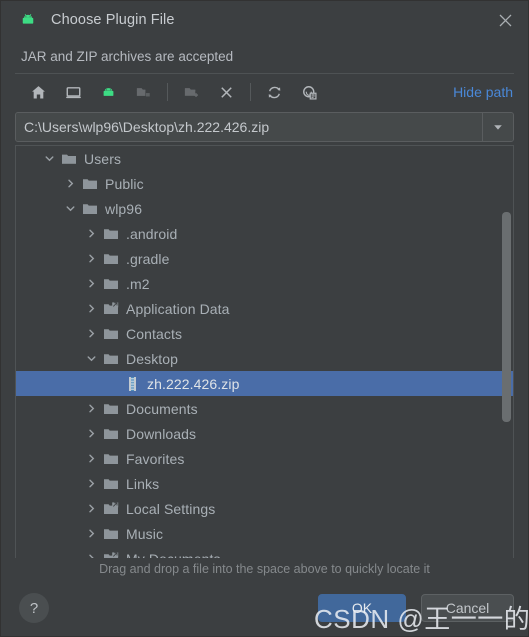 This screenshot has width=529, height=637. Describe the element at coordinates (138, 283) in the screenshot. I see `tree-row-label: .m2` at that location.